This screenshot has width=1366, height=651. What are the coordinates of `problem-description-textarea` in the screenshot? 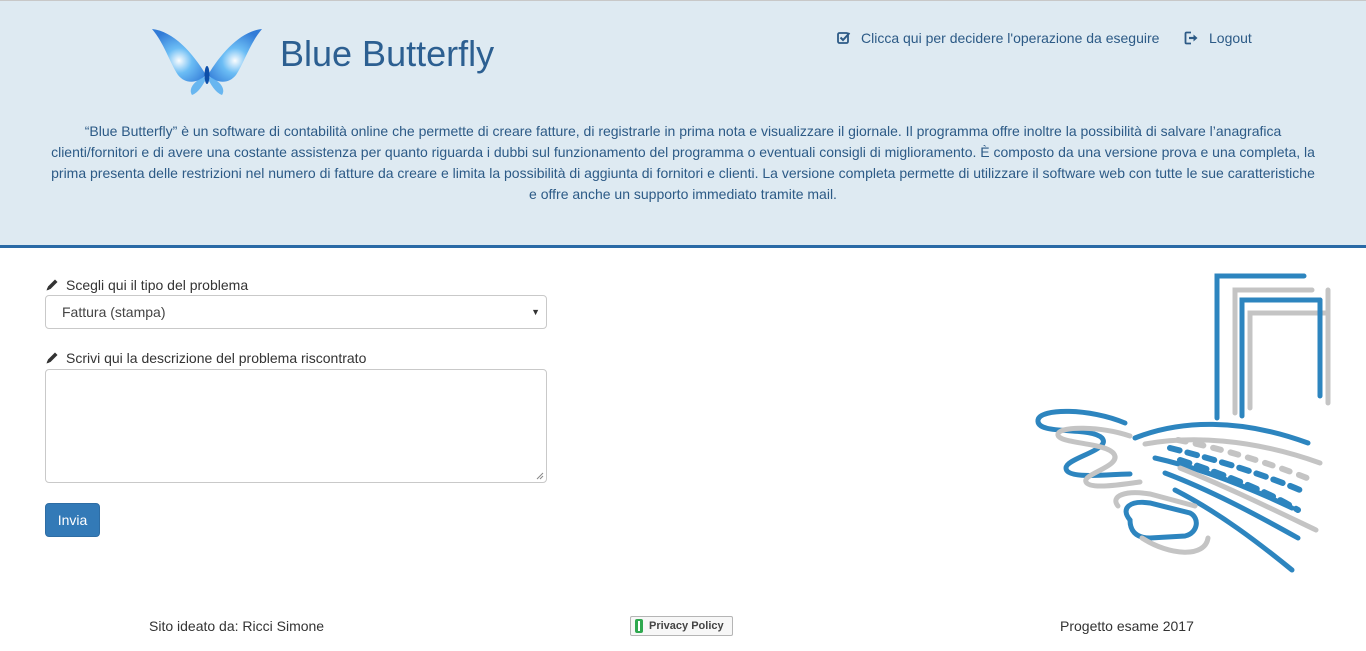 It's located at (296, 426).